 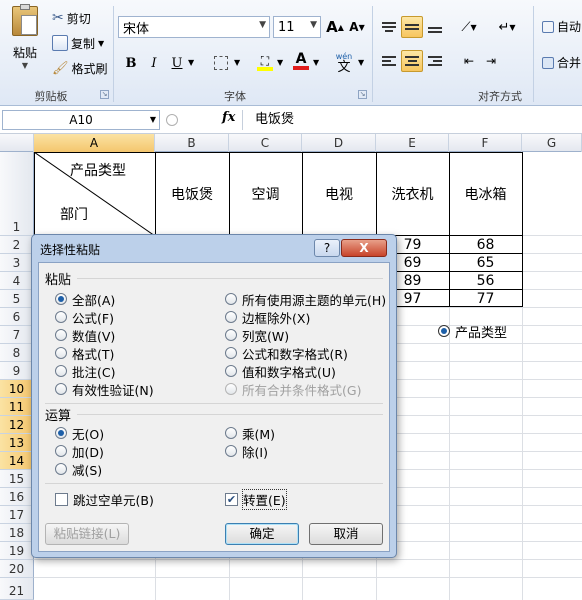 What do you see at coordinates (221, 63) in the screenshot?
I see `borders-button` at bounding box center [221, 63].